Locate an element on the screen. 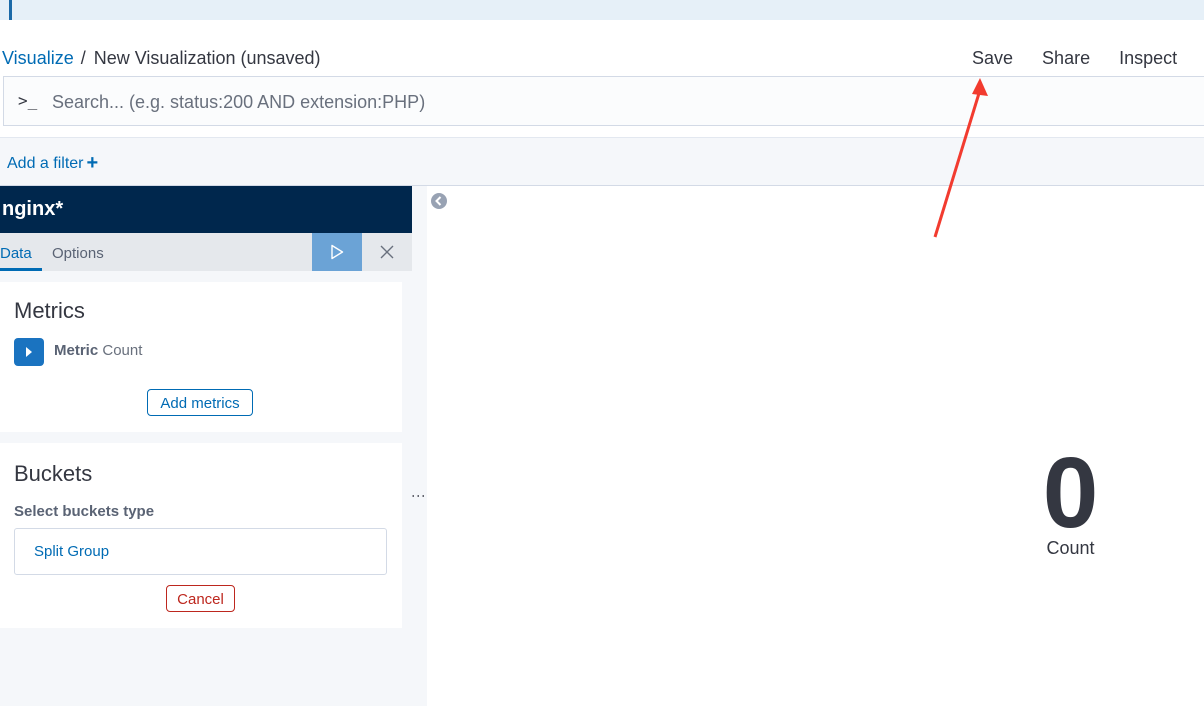  metric-name-label: Count is located at coordinates (122, 350).